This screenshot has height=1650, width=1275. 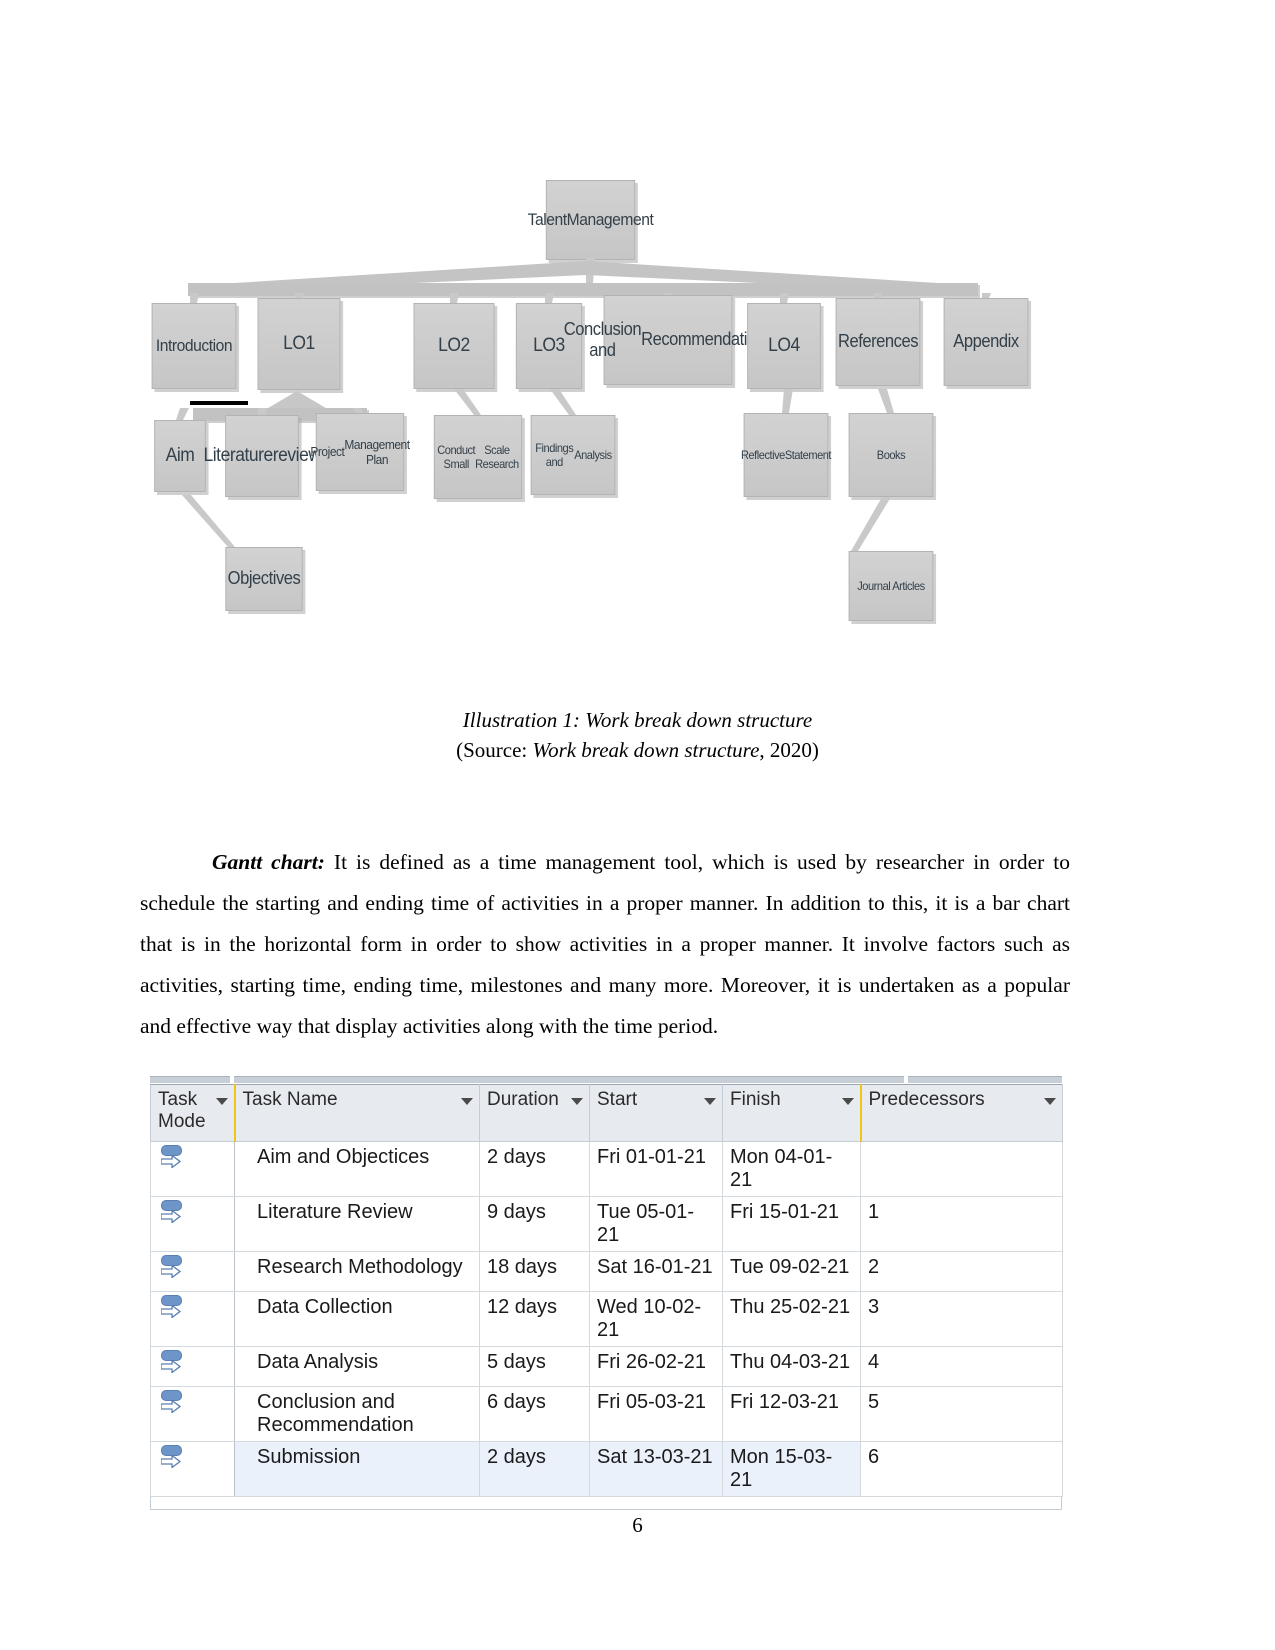 I want to click on cell-duration: 9 days, so click(x=534, y=1224).